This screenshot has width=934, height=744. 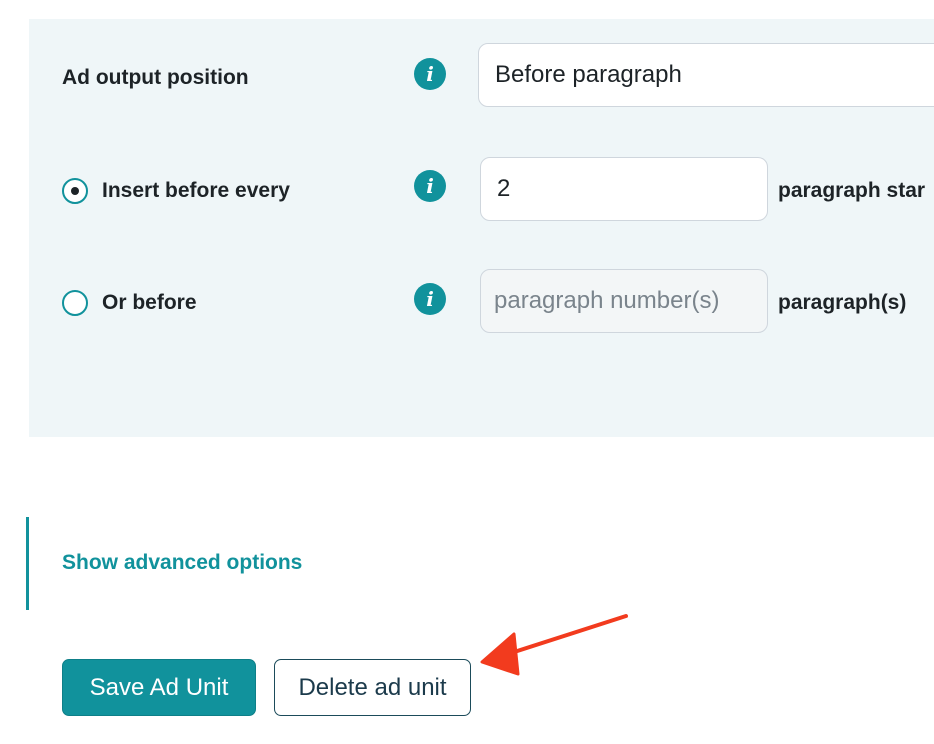 I want to click on insert-every-input: 2, so click(x=624, y=189).